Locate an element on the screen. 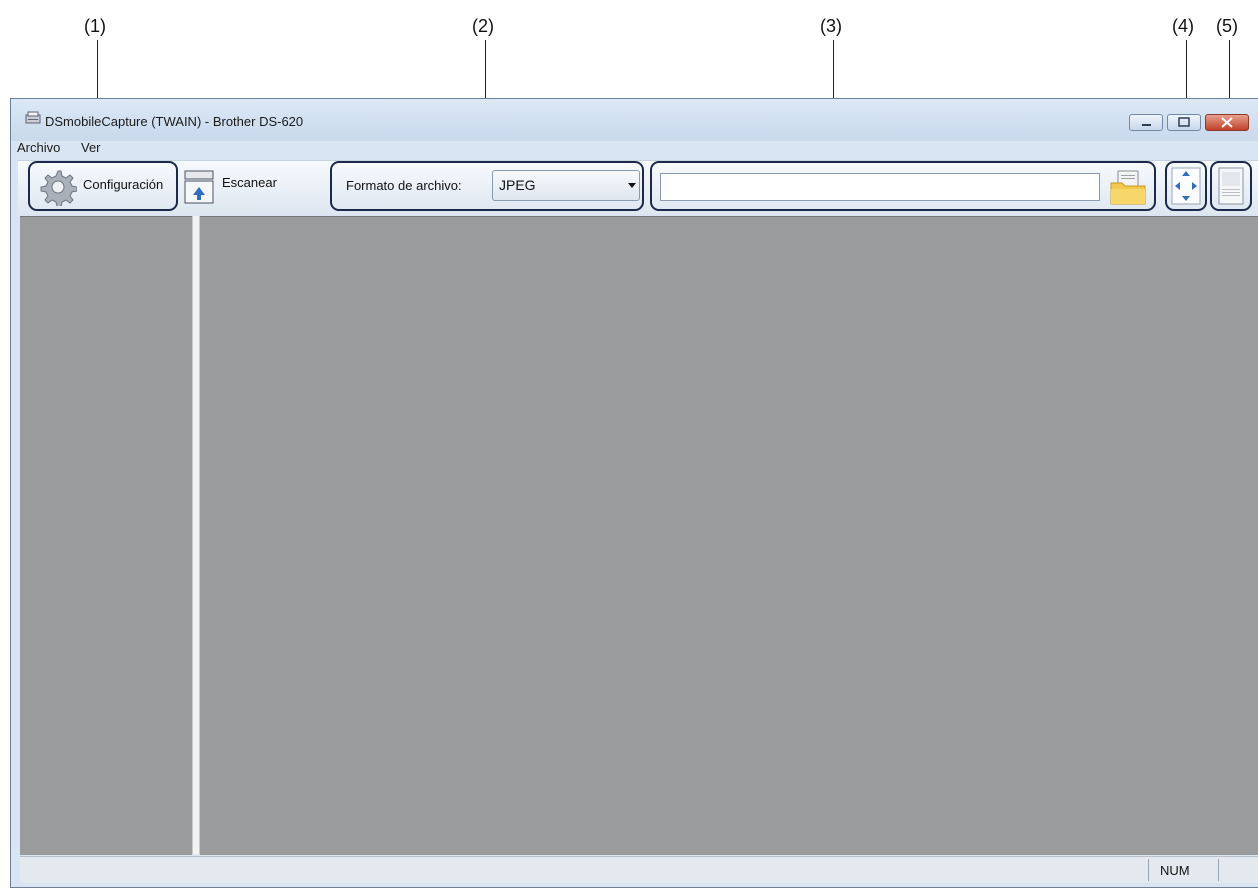  menu-ver: Ver is located at coordinates (91, 147).